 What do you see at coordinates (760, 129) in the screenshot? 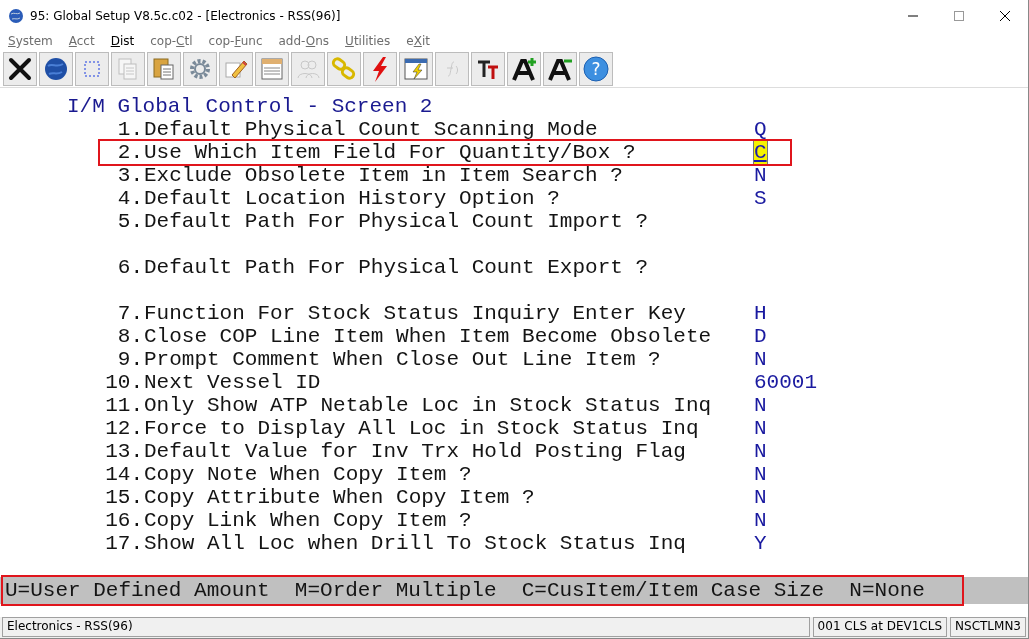
I see `field-value: Q` at bounding box center [760, 129].